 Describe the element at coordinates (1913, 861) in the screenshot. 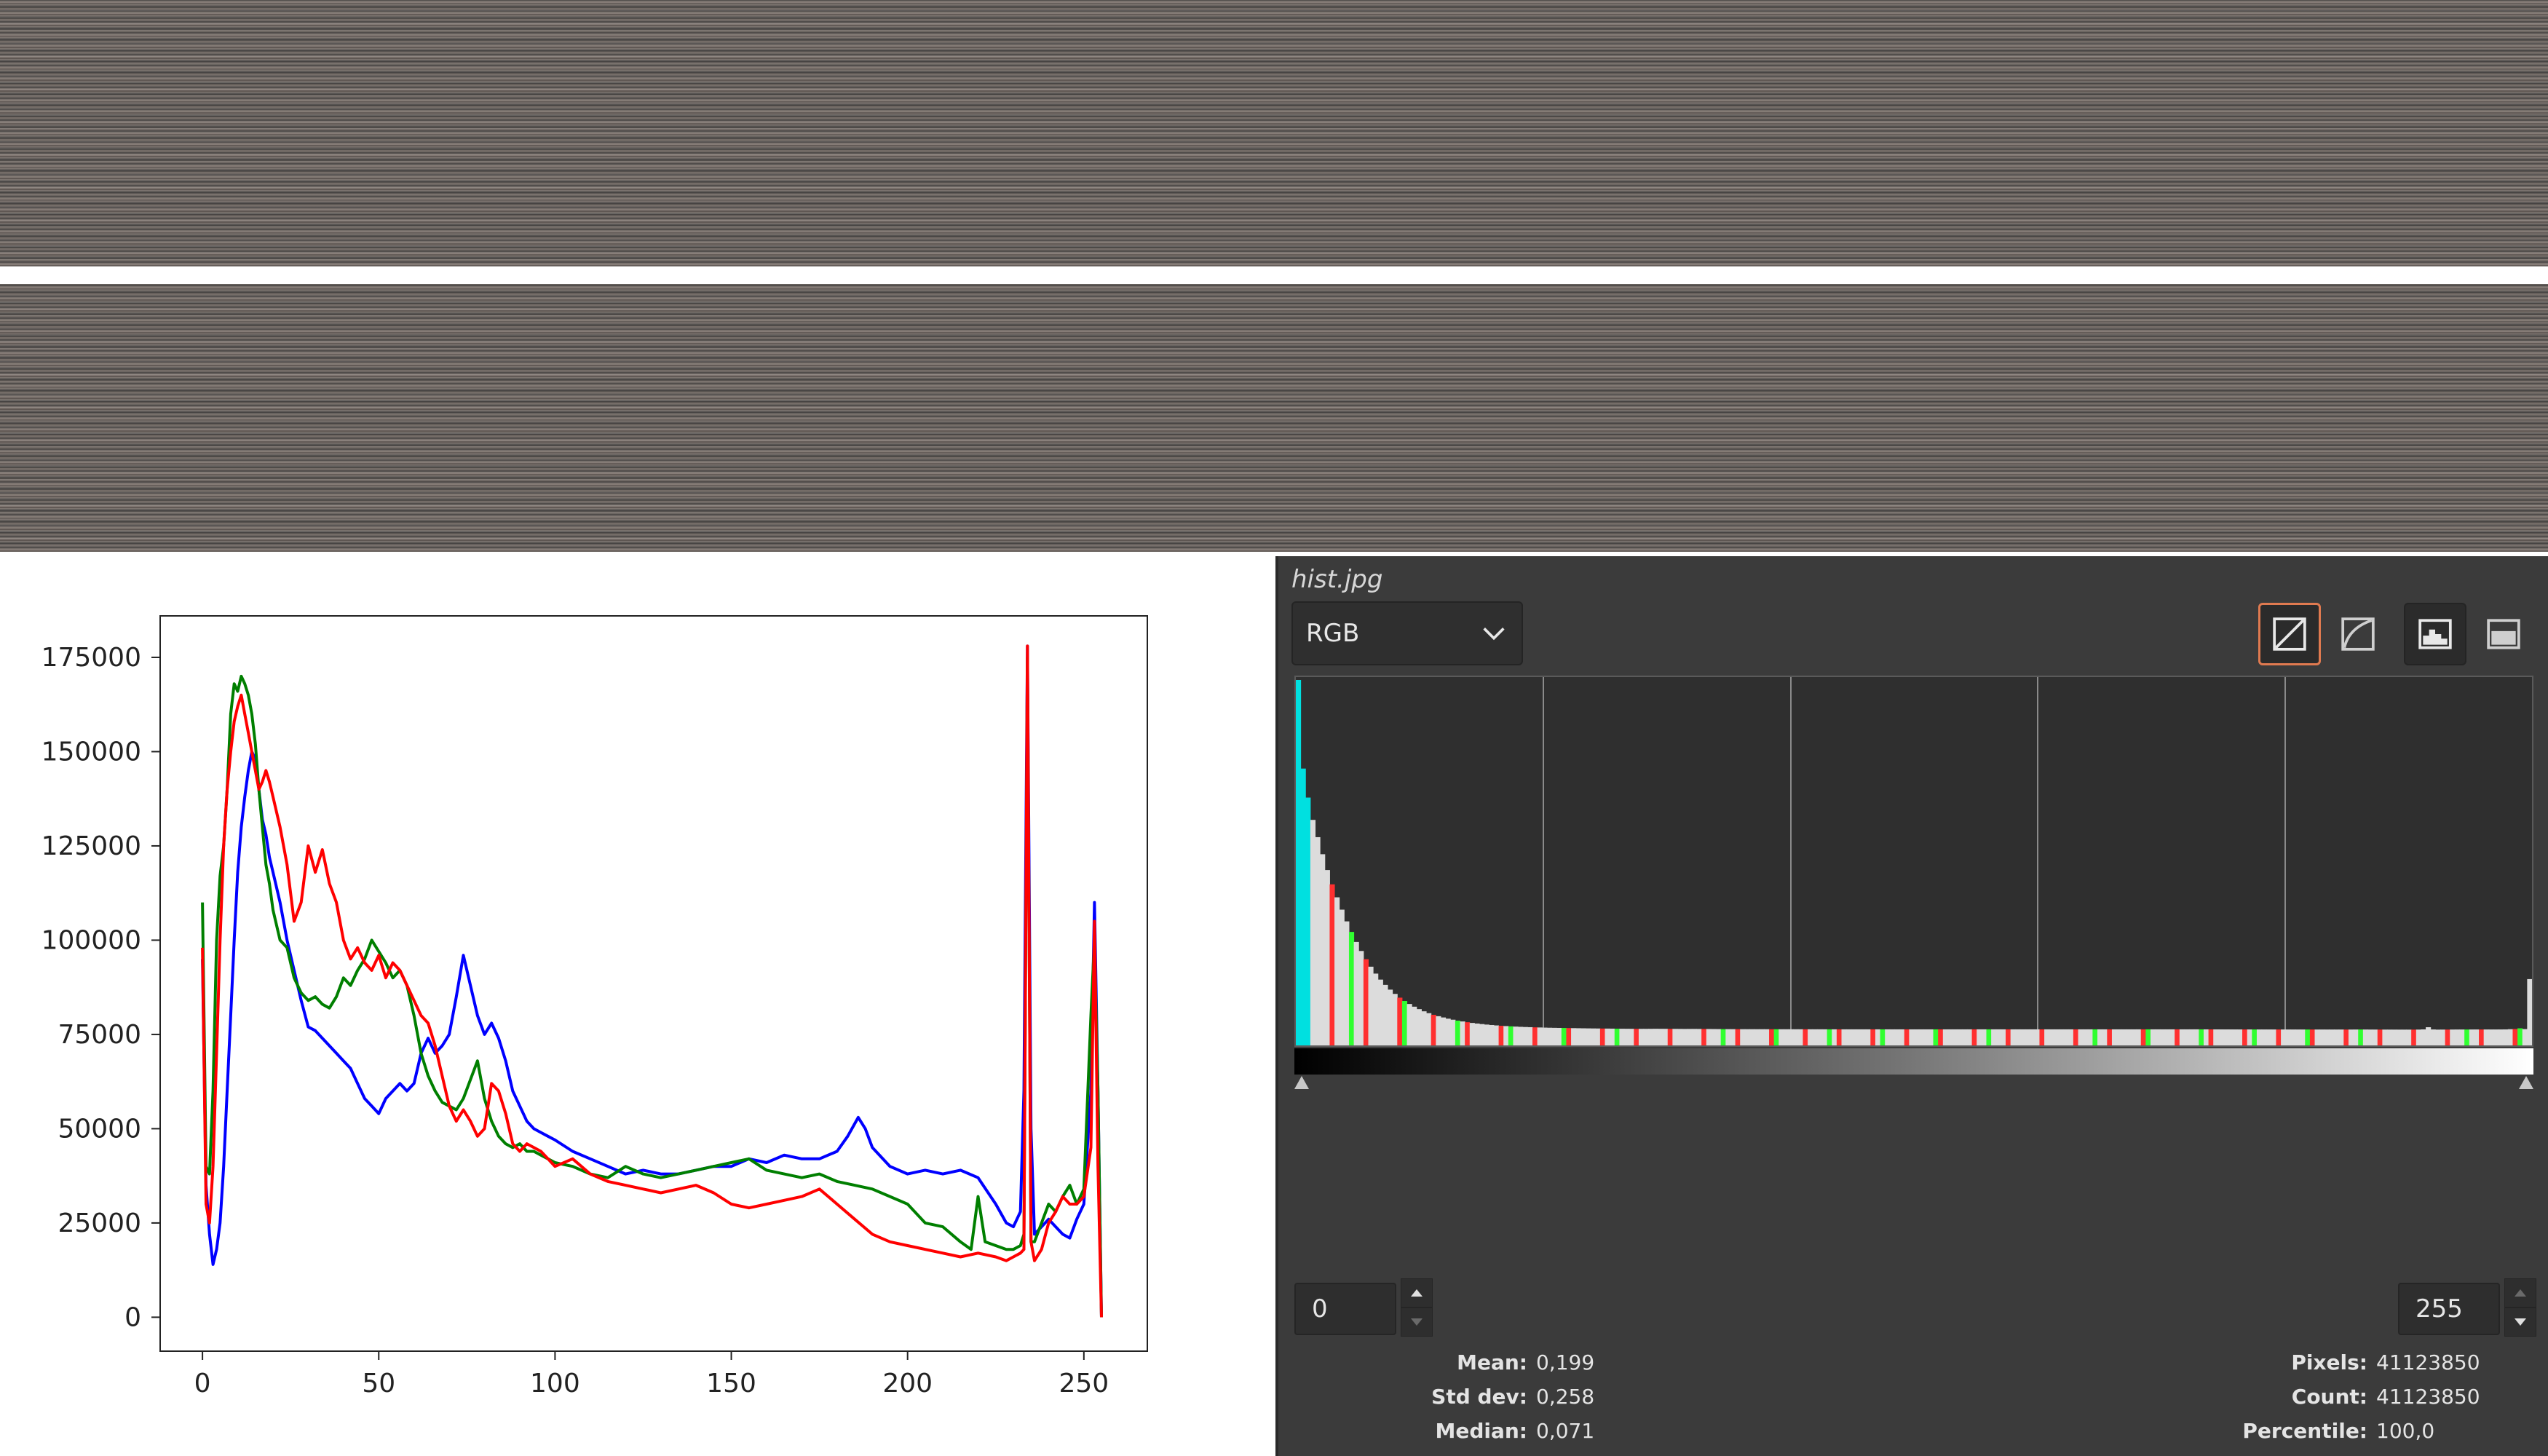

I see `histogram-display` at that location.